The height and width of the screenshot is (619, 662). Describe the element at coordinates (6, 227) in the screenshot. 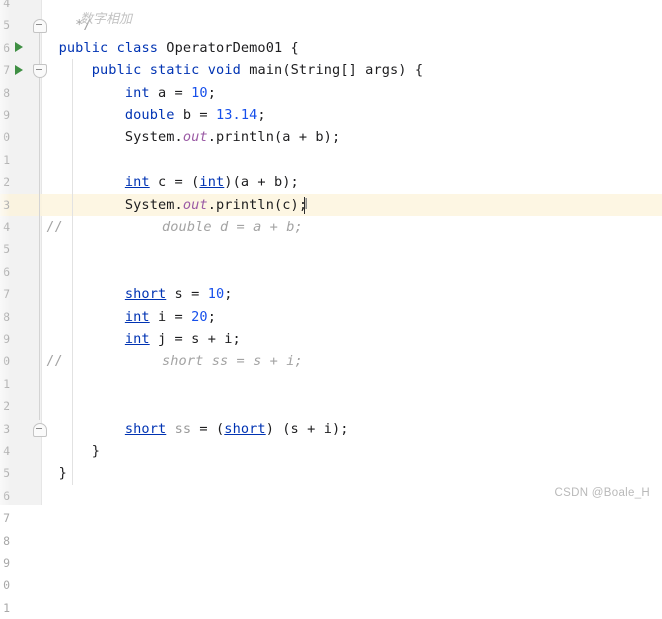

I see `line-number: 4` at that location.